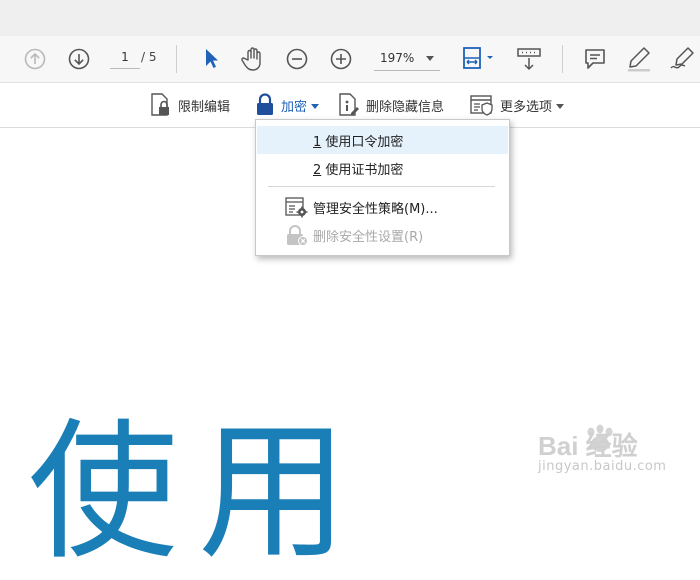 The width and height of the screenshot is (700, 580). What do you see at coordinates (125, 57) in the screenshot?
I see `page-number-input` at bounding box center [125, 57].